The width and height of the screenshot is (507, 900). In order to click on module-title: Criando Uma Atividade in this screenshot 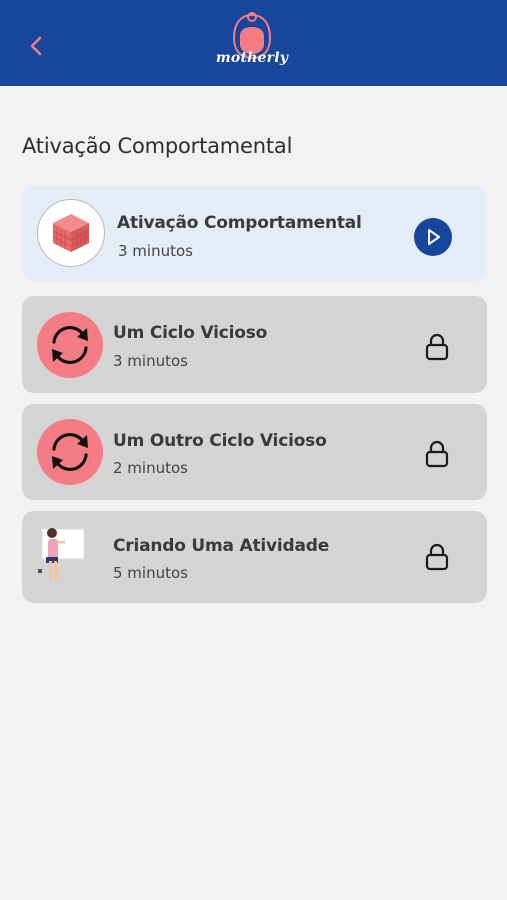, I will do `click(221, 546)`.